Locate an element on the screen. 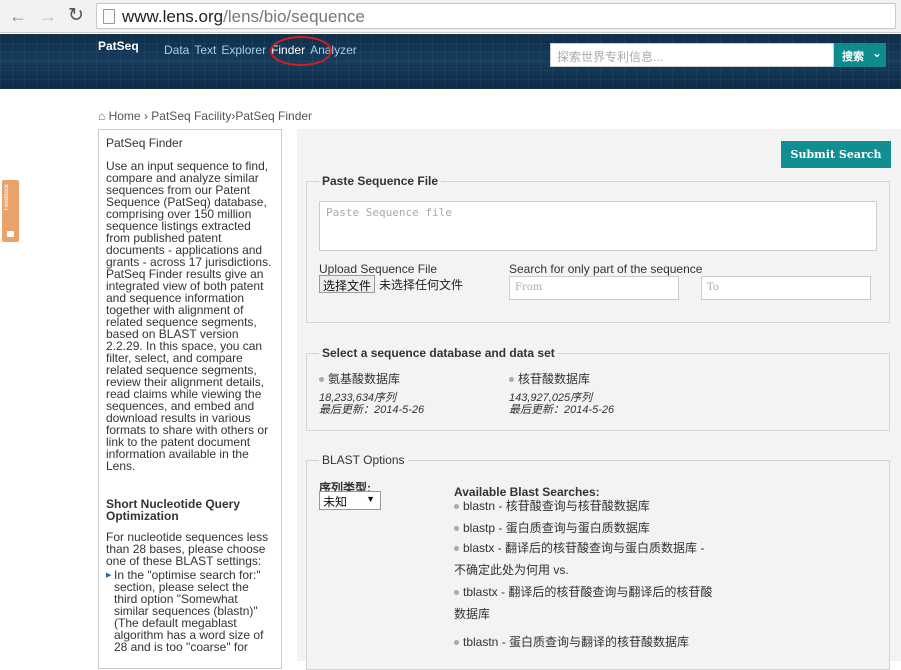  upload-label: Upload Sequence File is located at coordinates (378, 269).